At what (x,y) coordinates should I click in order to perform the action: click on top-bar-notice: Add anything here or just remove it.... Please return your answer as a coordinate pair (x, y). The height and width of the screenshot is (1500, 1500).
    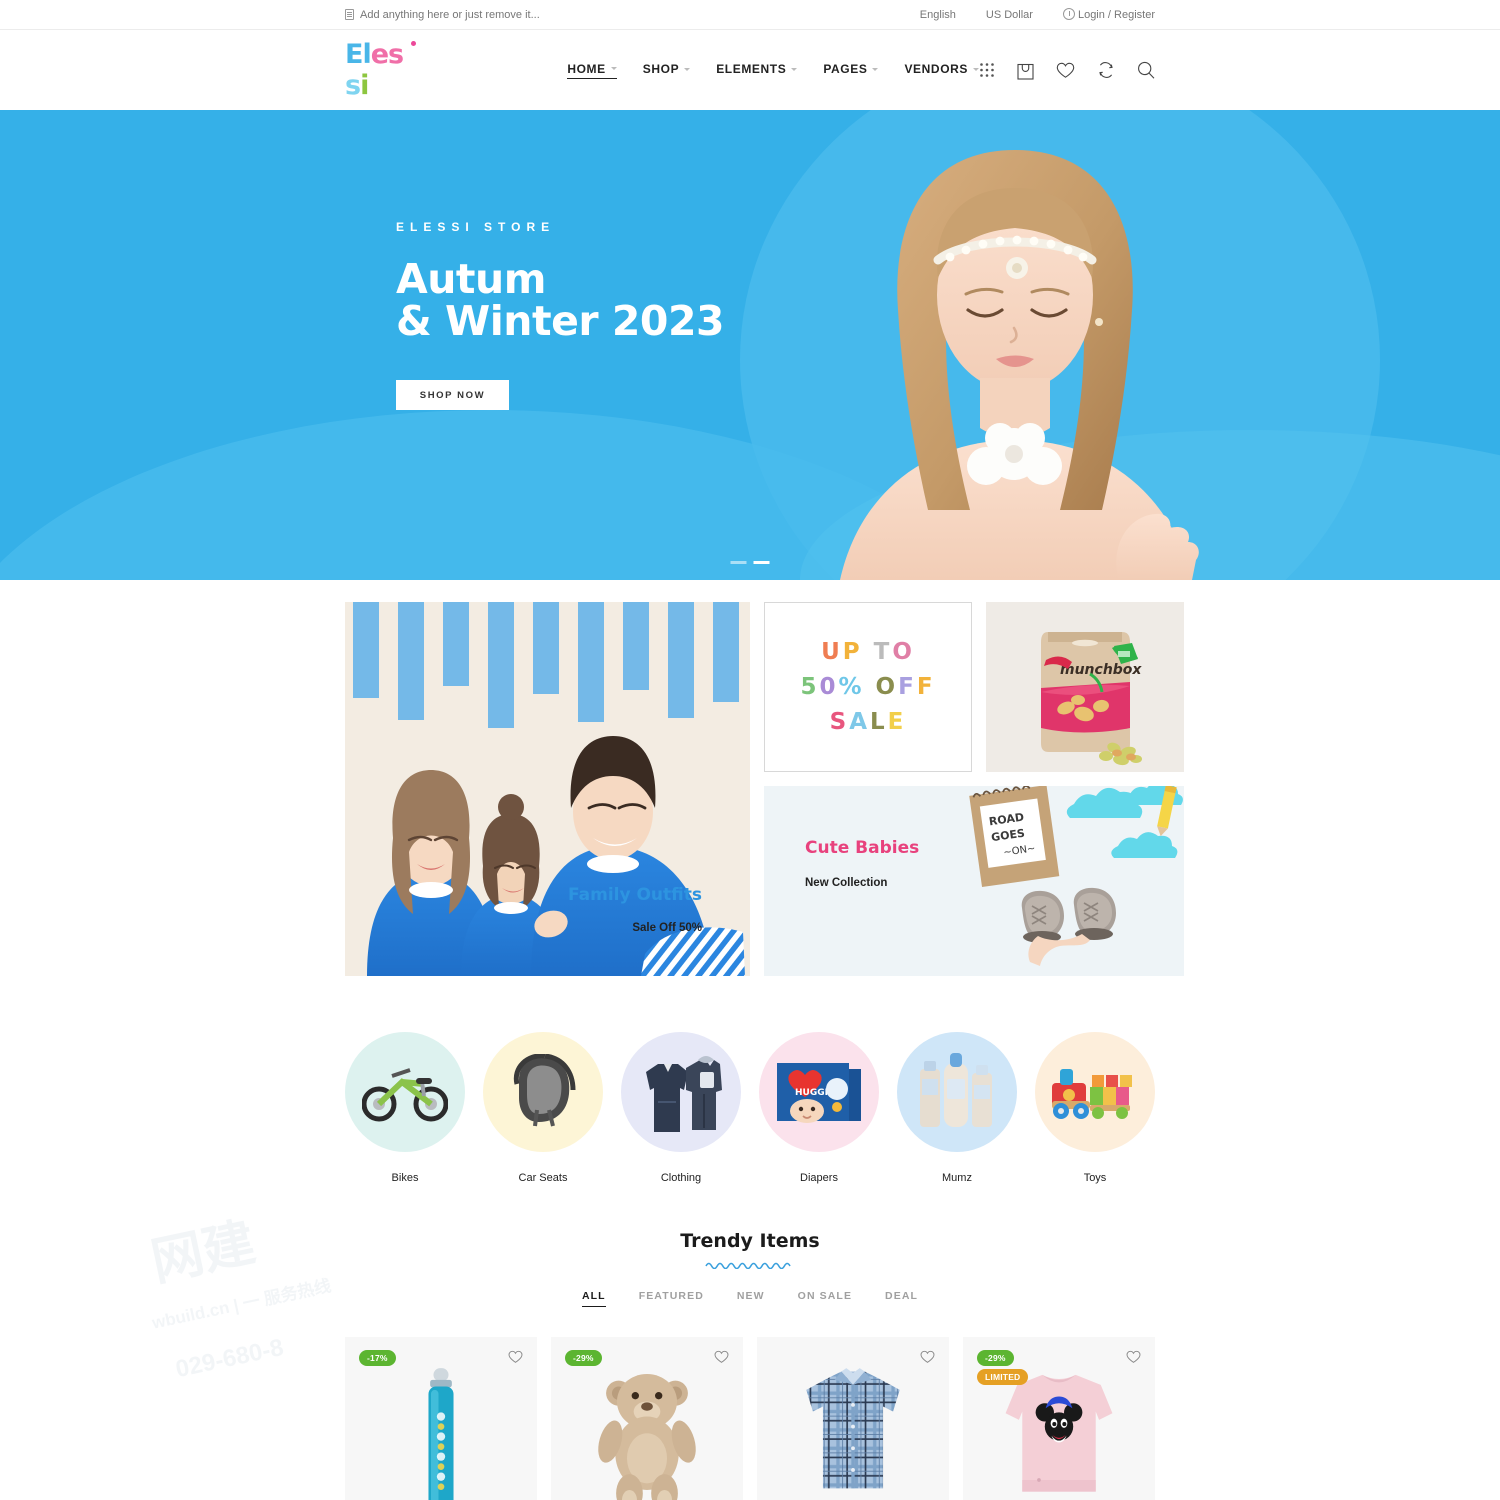
    Looking at the image, I should click on (632, 15).